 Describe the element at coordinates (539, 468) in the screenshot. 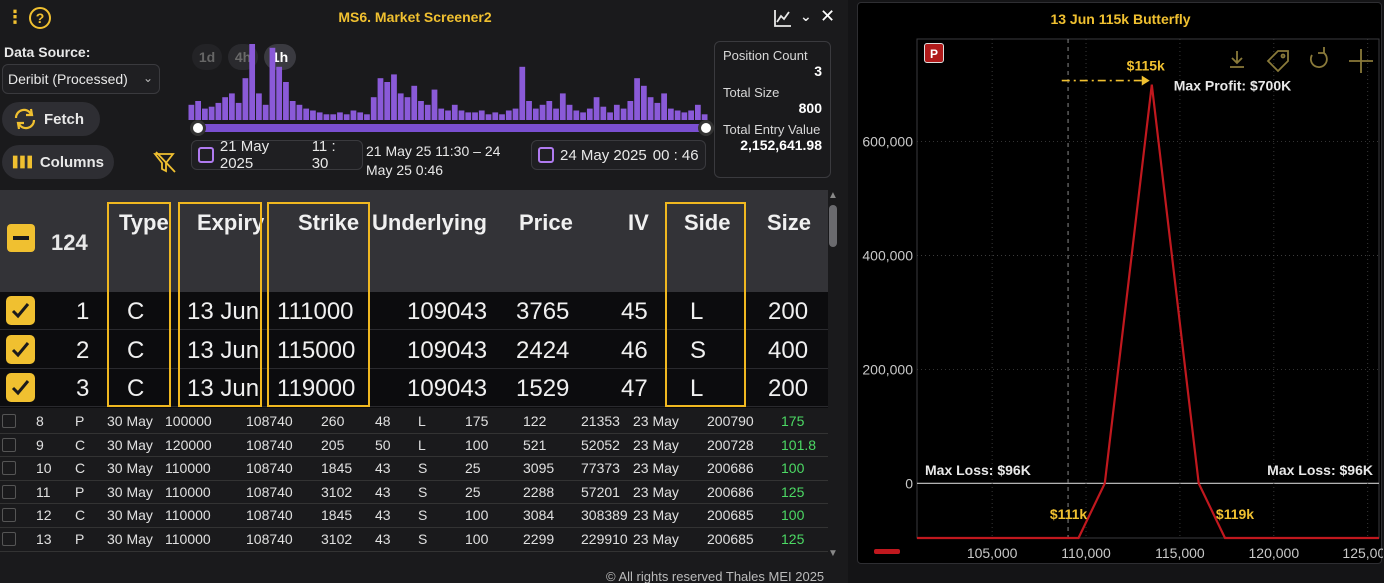

I see `cell-entry-price: 3095` at that location.